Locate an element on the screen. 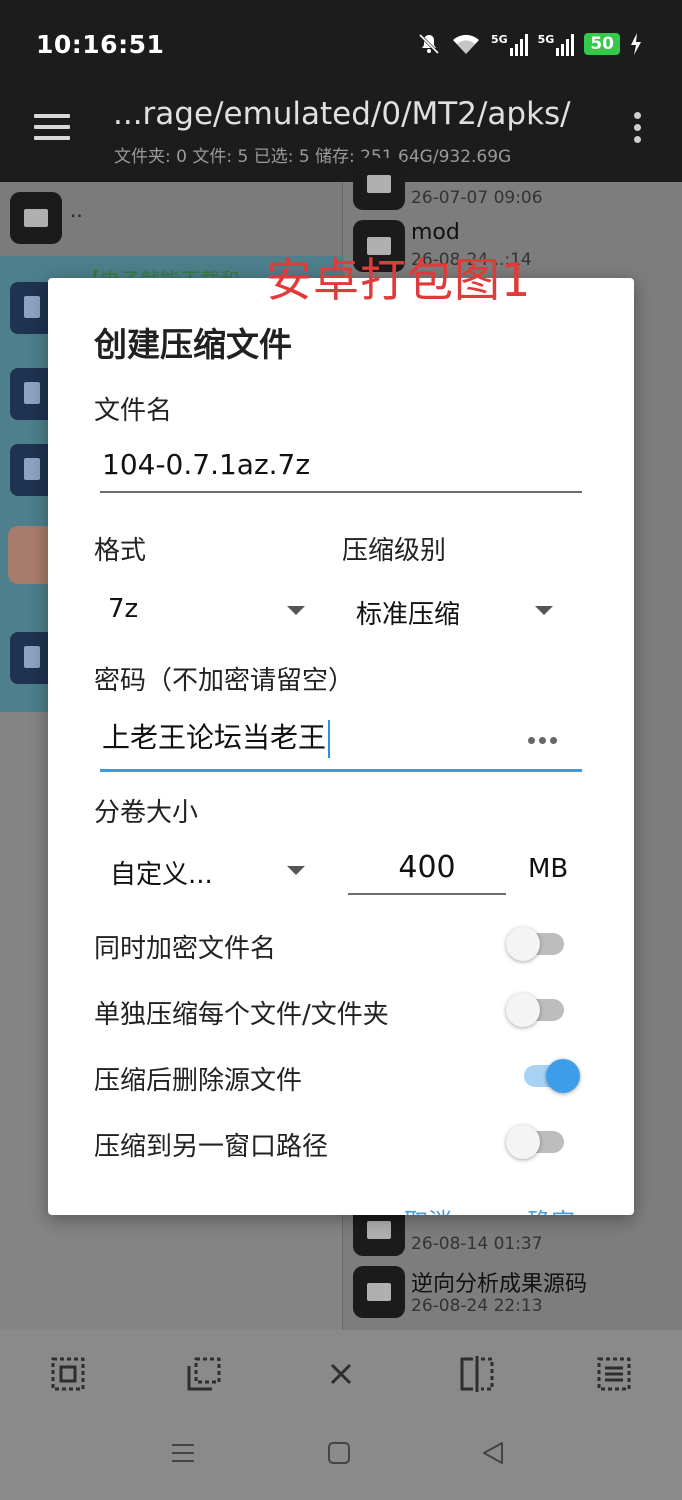 Image resolution: width=682 pixels, height=1500 pixels. back-nav-icon is located at coordinates (493, 1453).